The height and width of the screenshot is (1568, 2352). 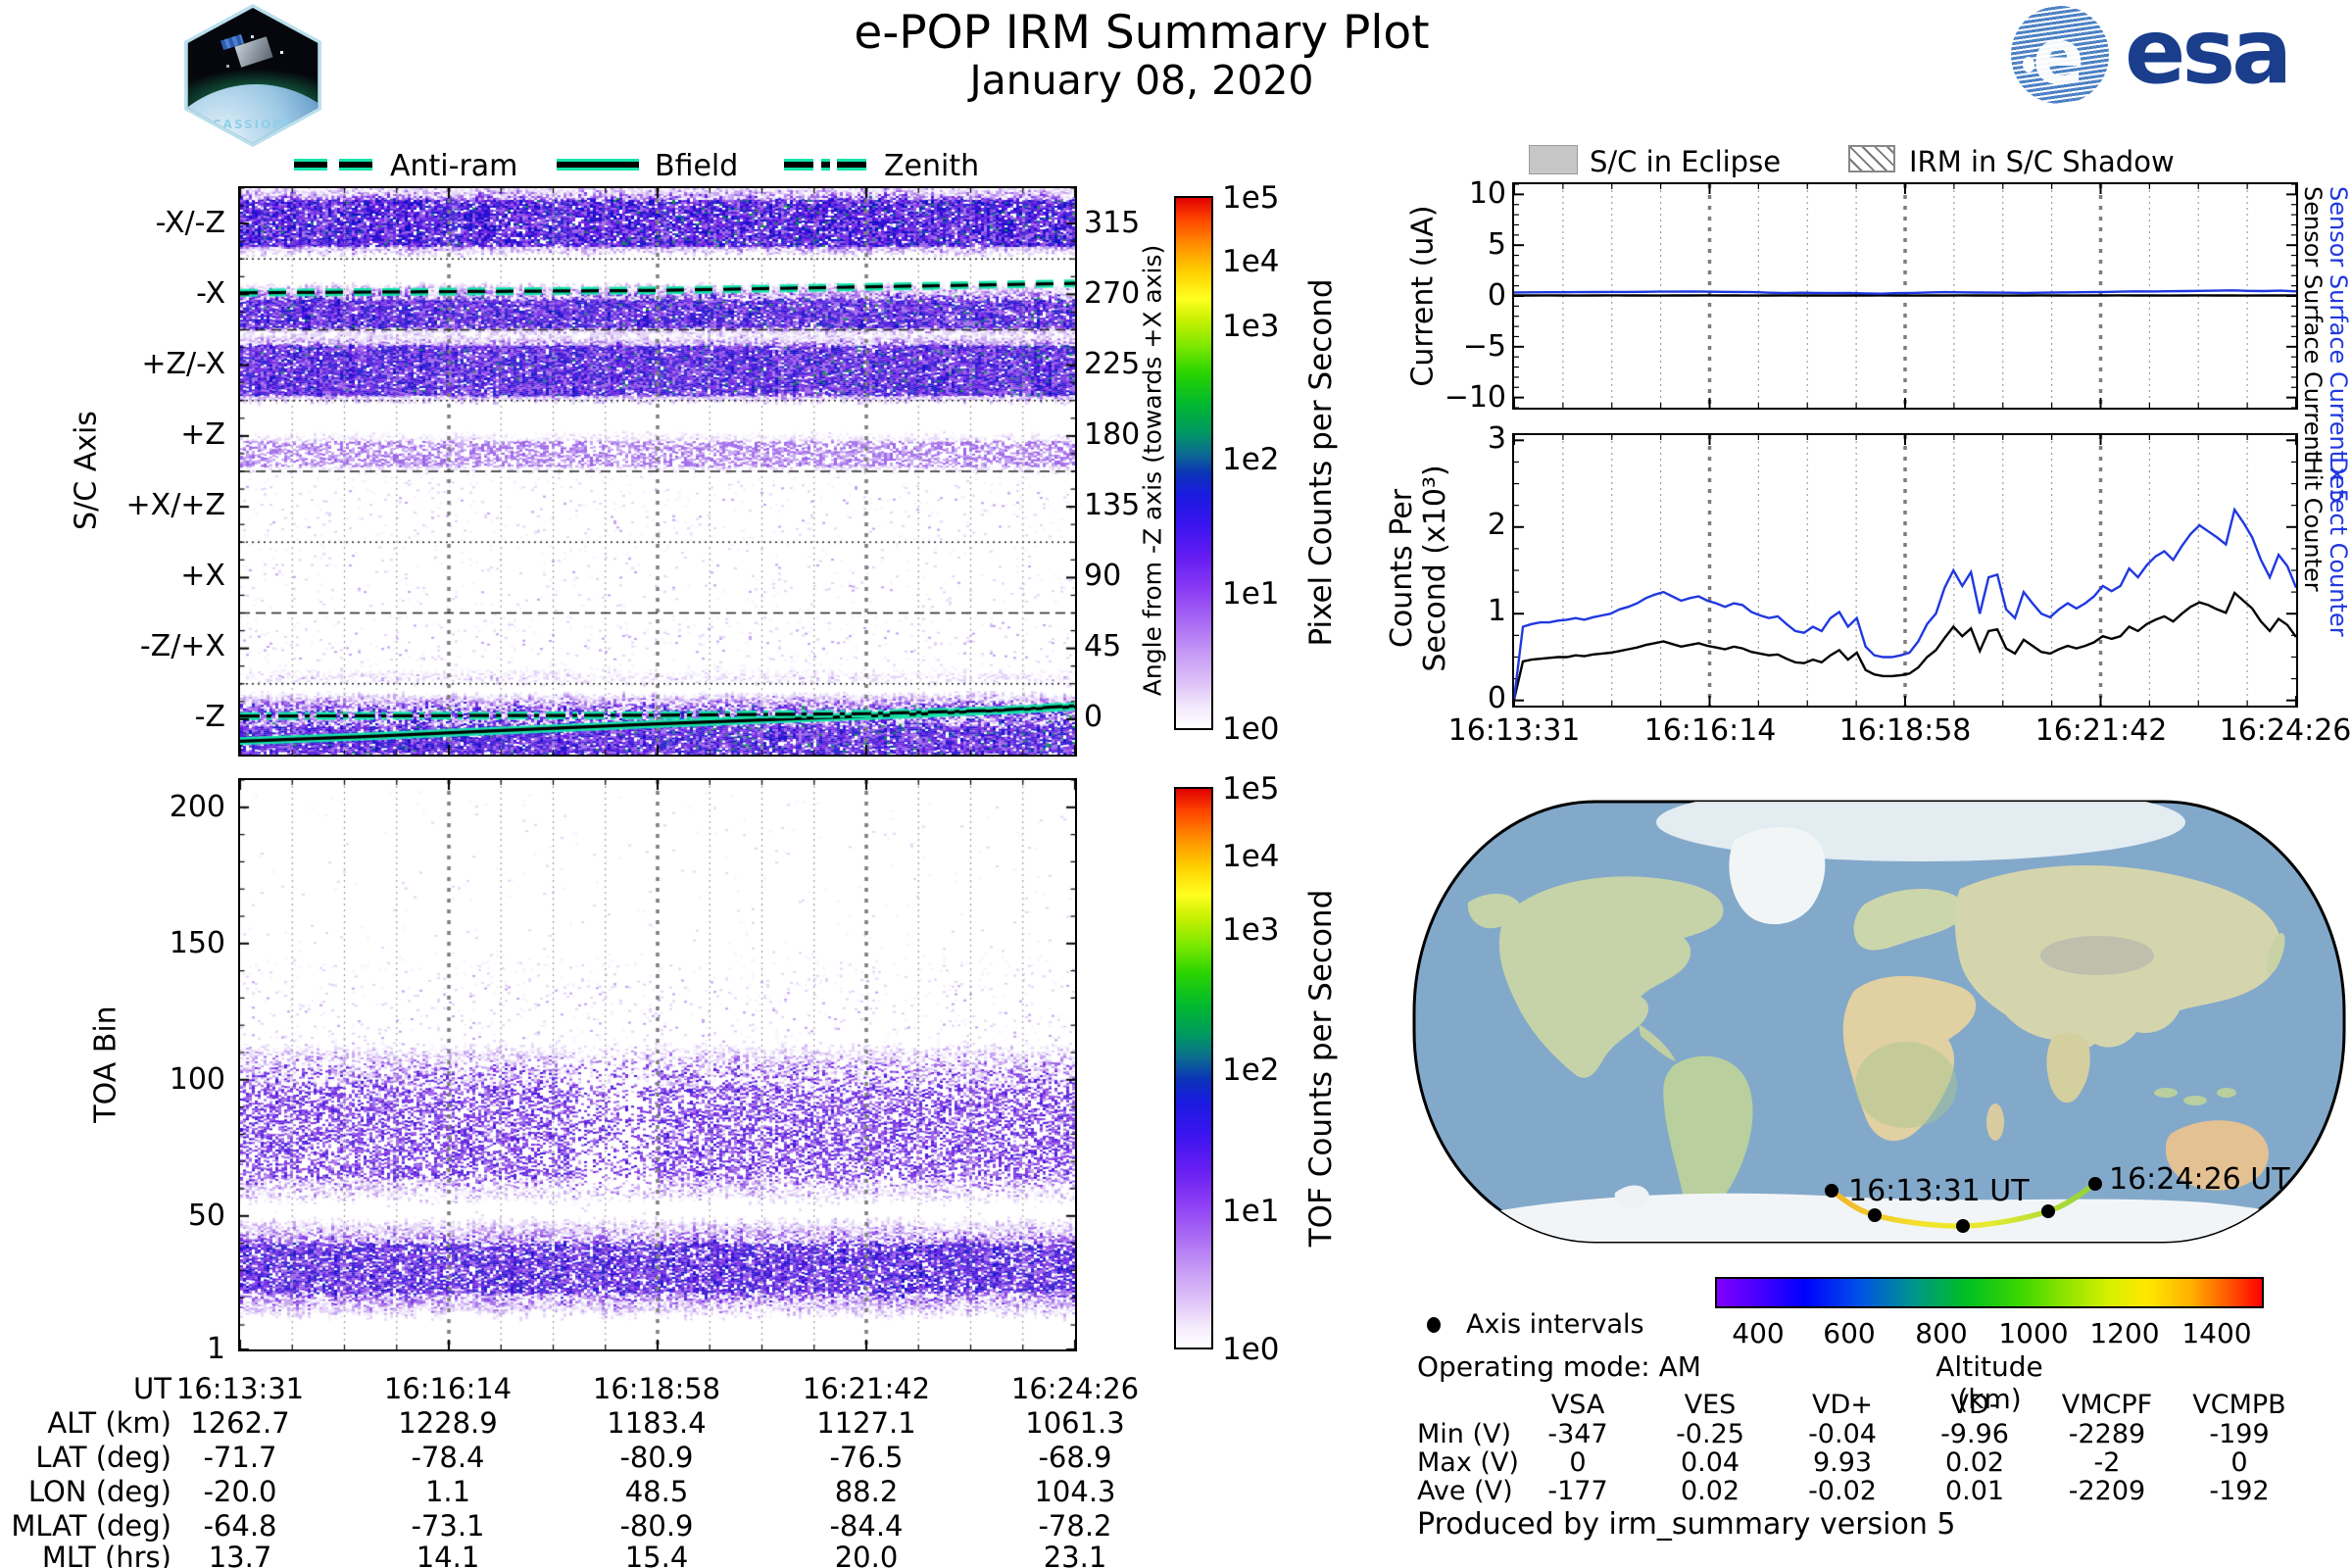 I want to click on voltage-value: -2209, so click(x=2107, y=1491).